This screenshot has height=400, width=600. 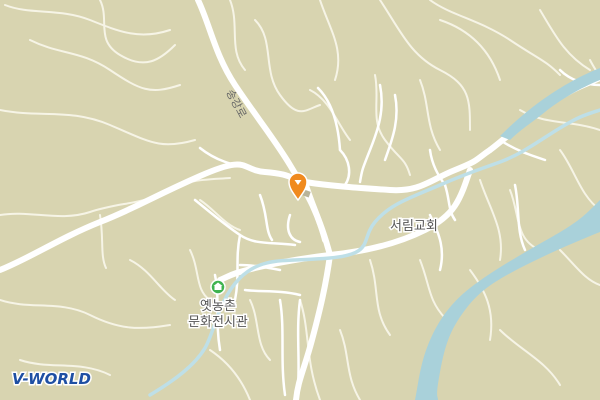 What do you see at coordinates (414, 226) in the screenshot?
I see `church-label: 서림교회` at bounding box center [414, 226].